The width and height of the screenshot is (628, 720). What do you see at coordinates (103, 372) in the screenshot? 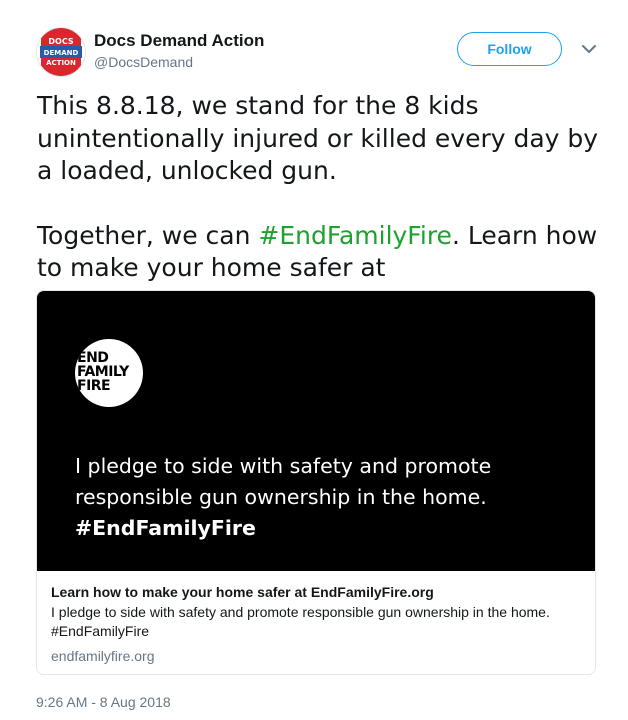
I see `logo-line: FAMILY` at bounding box center [103, 372].